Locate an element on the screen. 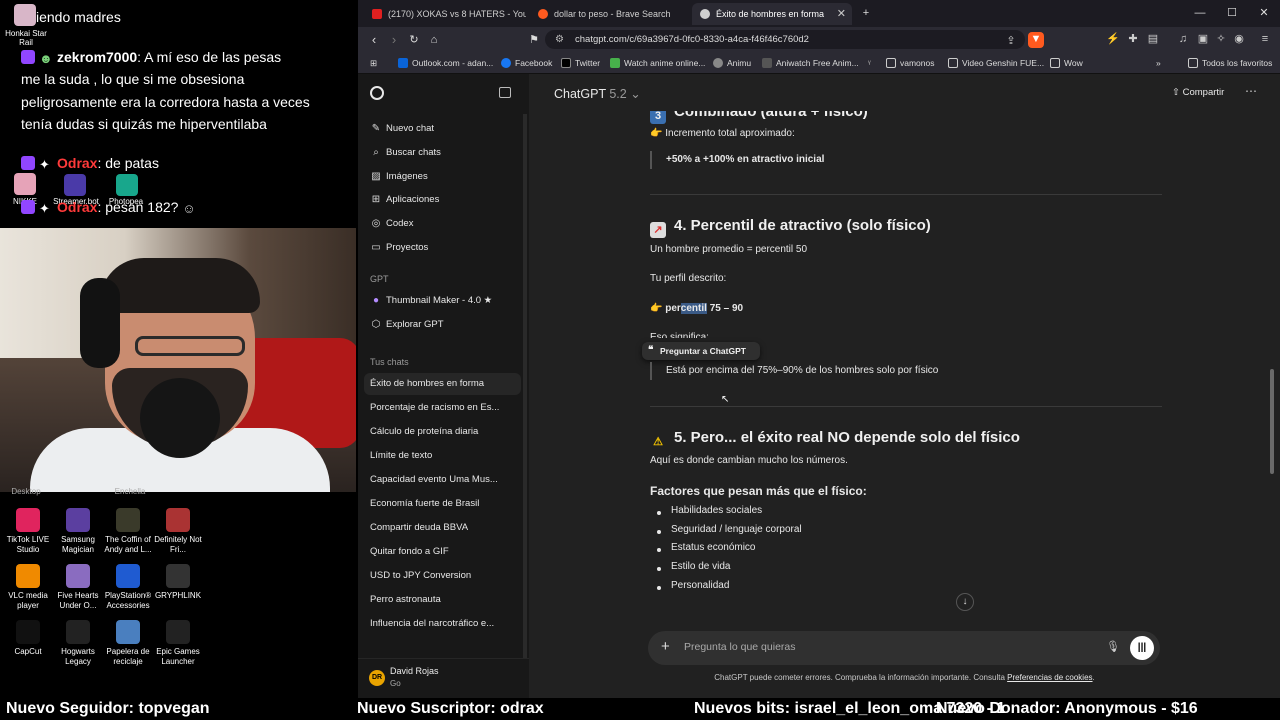 The width and height of the screenshot is (1280, 720). bookmark-folder-vamonos: vamonos is located at coordinates (910, 63).